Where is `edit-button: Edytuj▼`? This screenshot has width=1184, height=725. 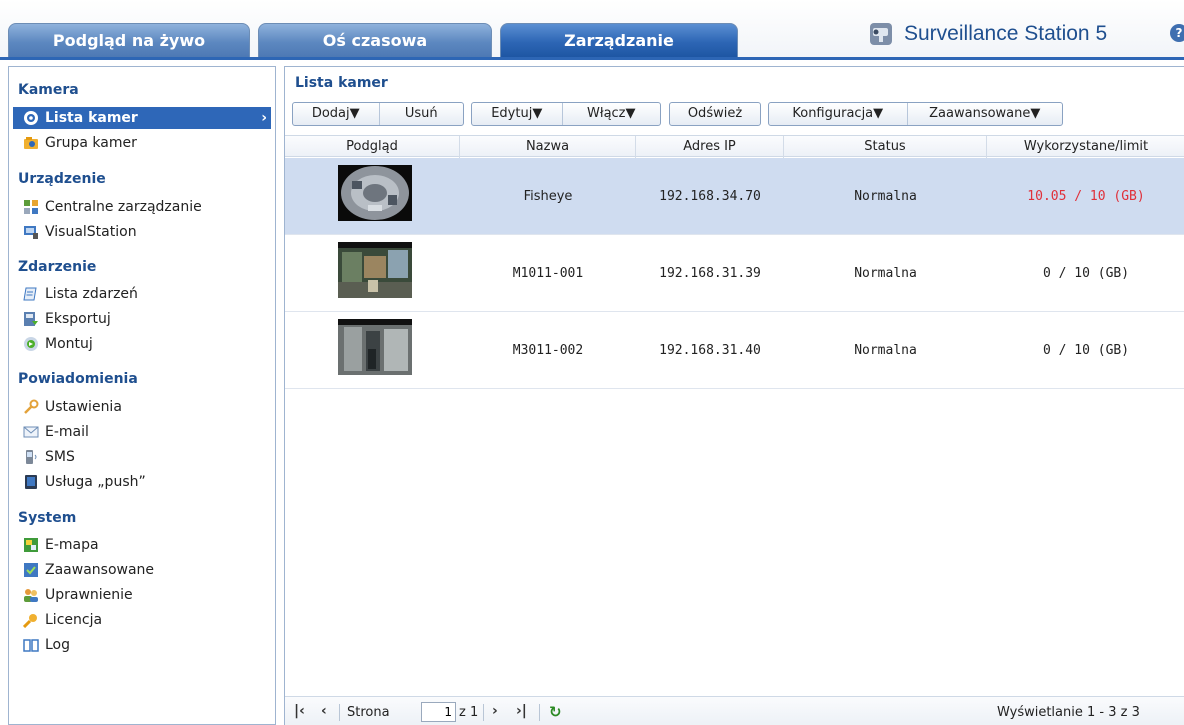 edit-button: Edytuj▼ is located at coordinates (517, 114).